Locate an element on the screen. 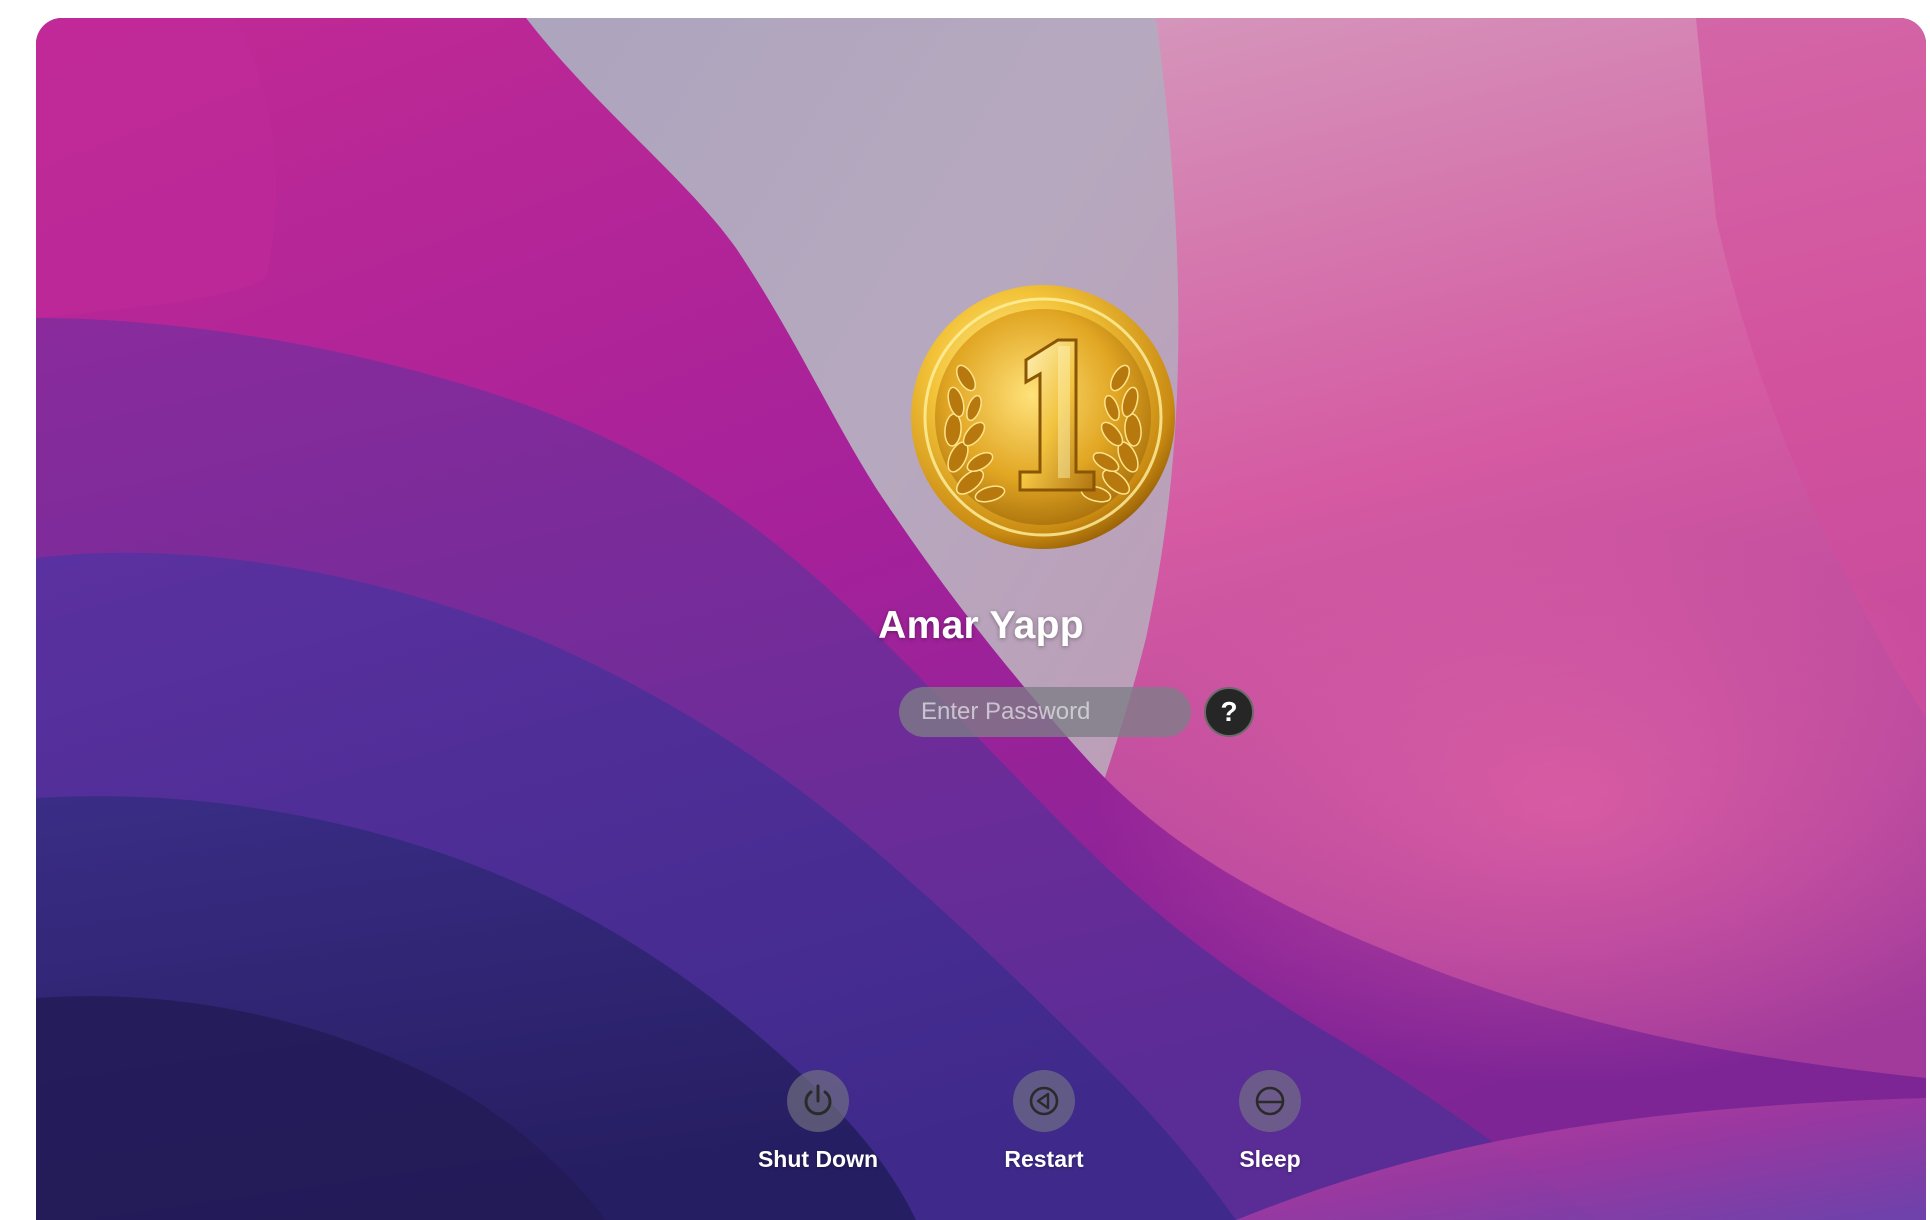 The width and height of the screenshot is (1930, 1220). restart-label: Restart is located at coordinates (1044, 1159).